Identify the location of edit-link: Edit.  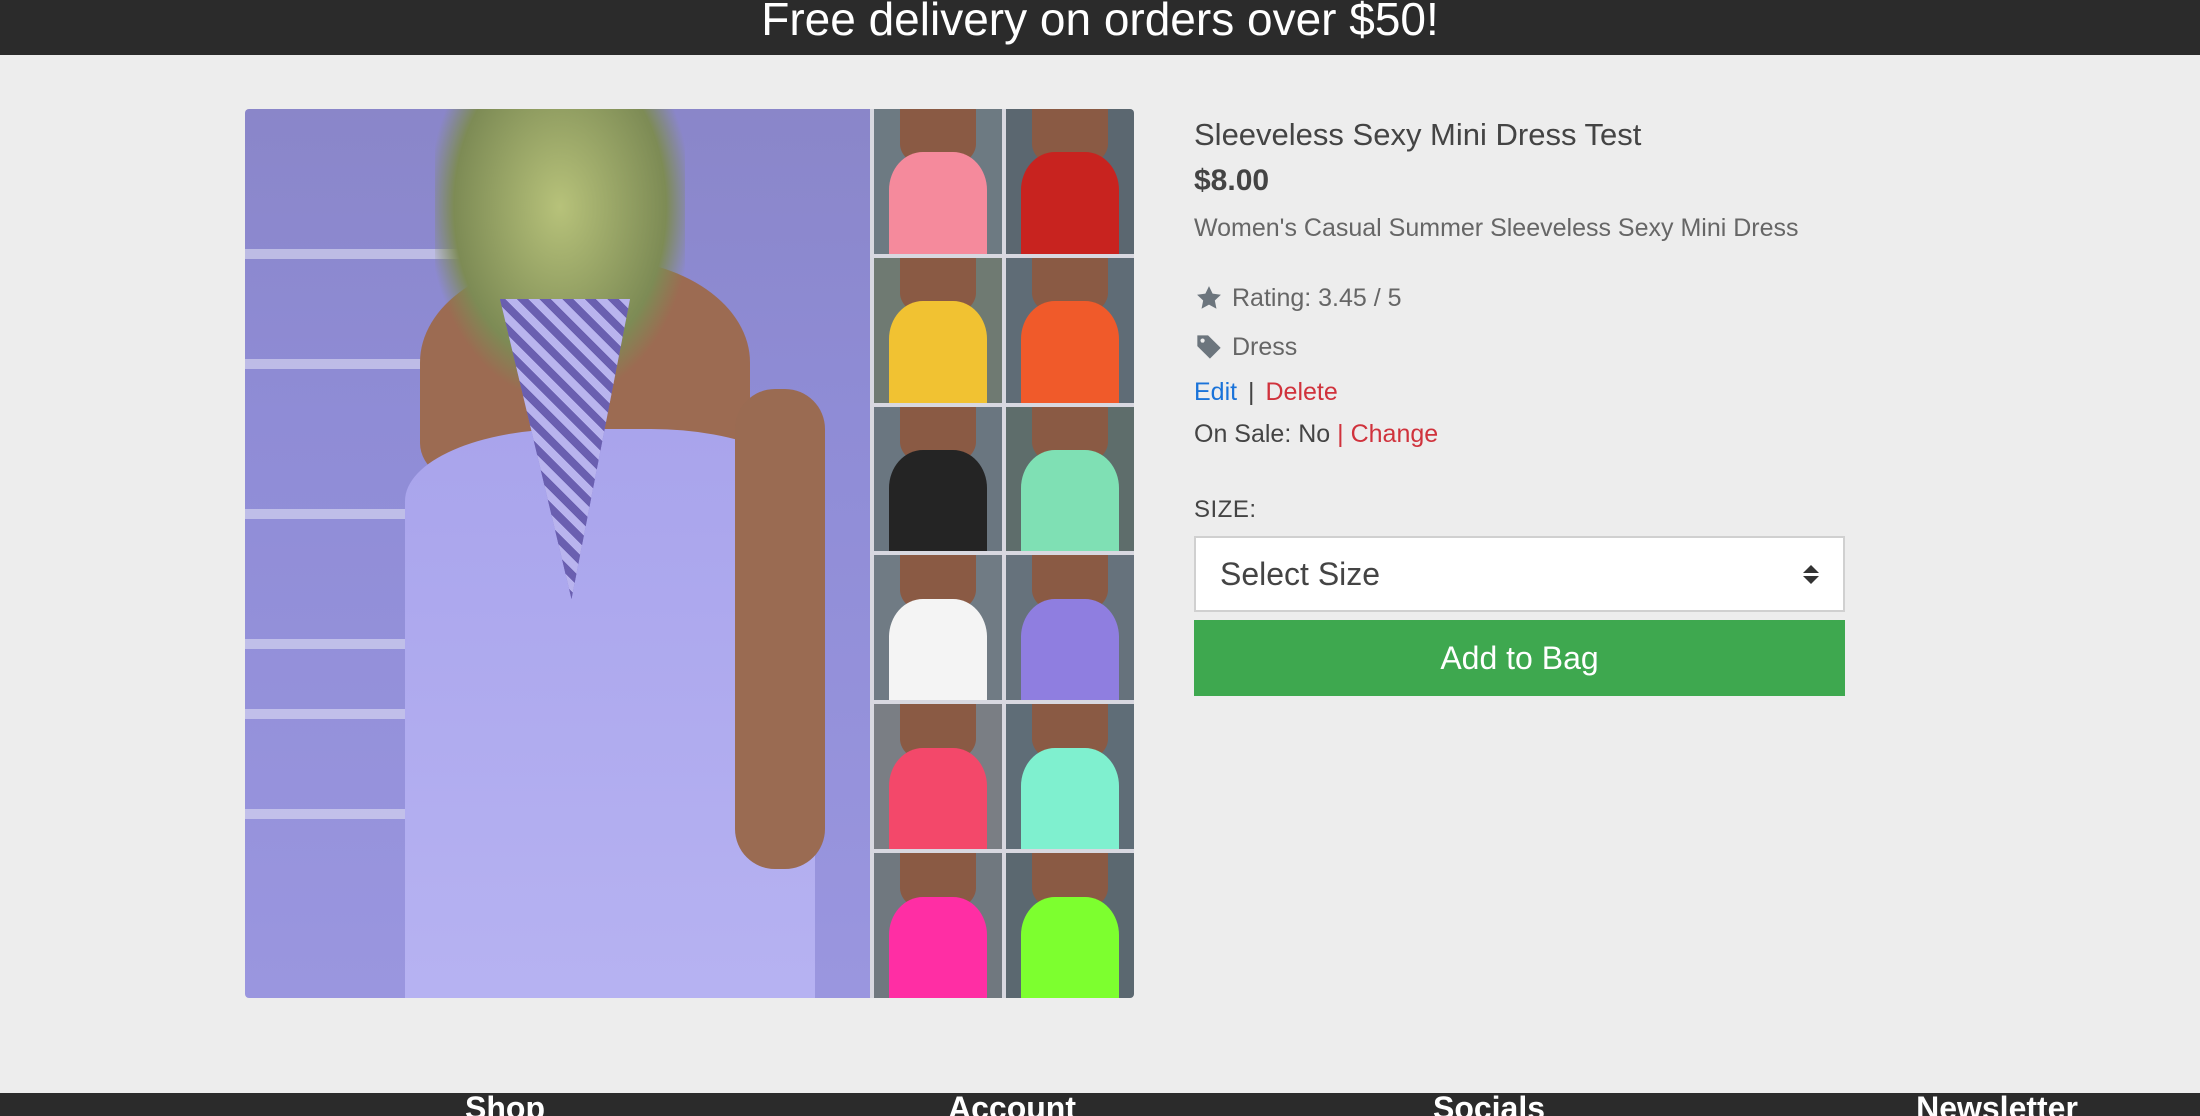
(1215, 392).